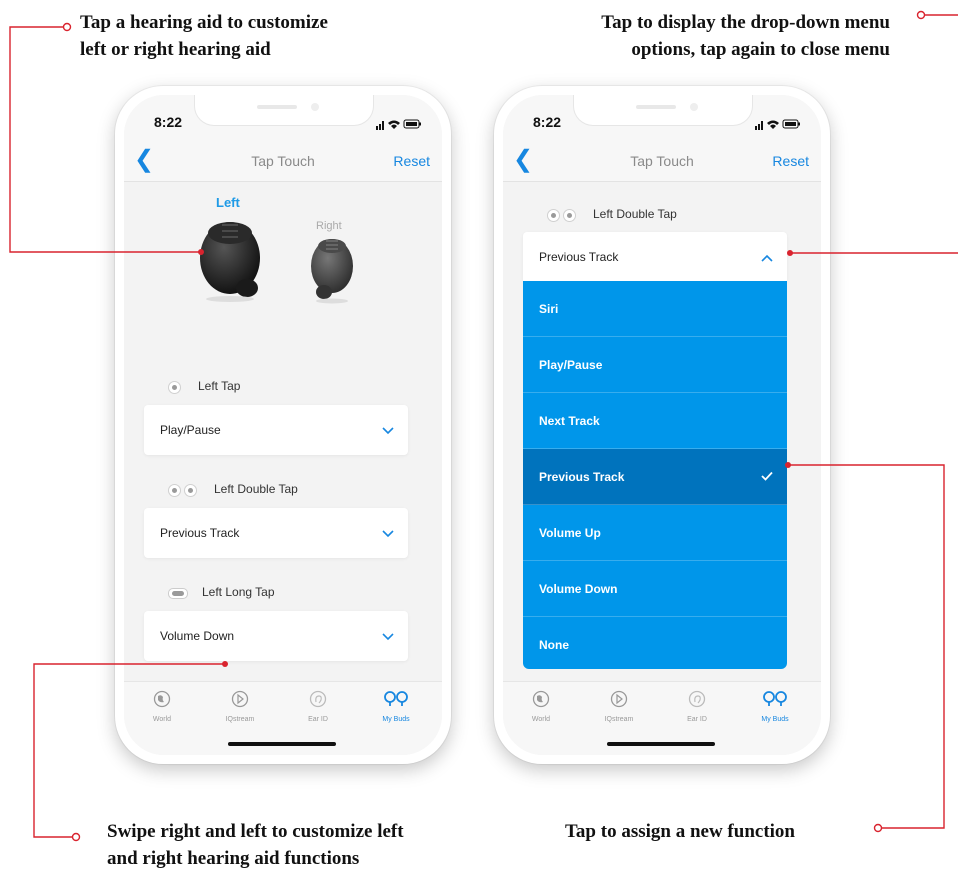 Image resolution: width=958 pixels, height=876 pixels. Describe the element at coordinates (760, 49) in the screenshot. I see `callout-line-2: options, tap again to close menu` at that location.